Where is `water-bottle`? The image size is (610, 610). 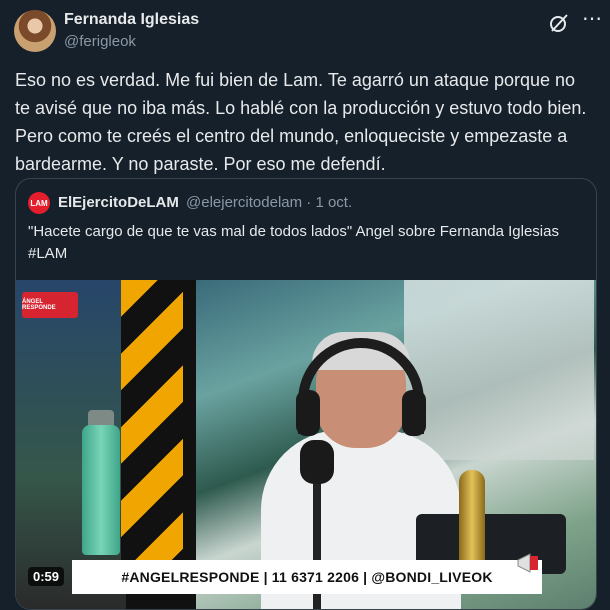
water-bottle is located at coordinates (101, 490).